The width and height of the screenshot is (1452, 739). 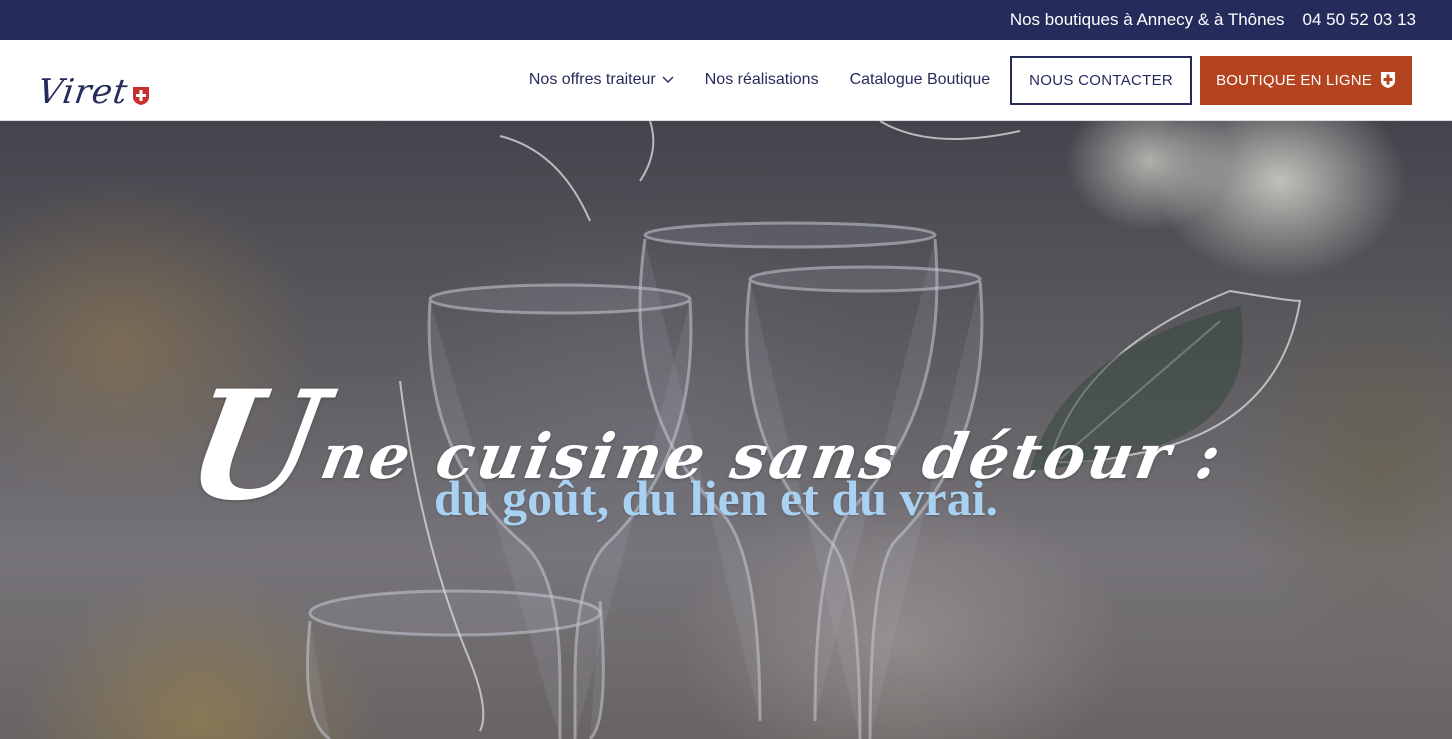 What do you see at coordinates (592, 79) in the screenshot?
I see `nav-item-label: Nos offres traiteur` at bounding box center [592, 79].